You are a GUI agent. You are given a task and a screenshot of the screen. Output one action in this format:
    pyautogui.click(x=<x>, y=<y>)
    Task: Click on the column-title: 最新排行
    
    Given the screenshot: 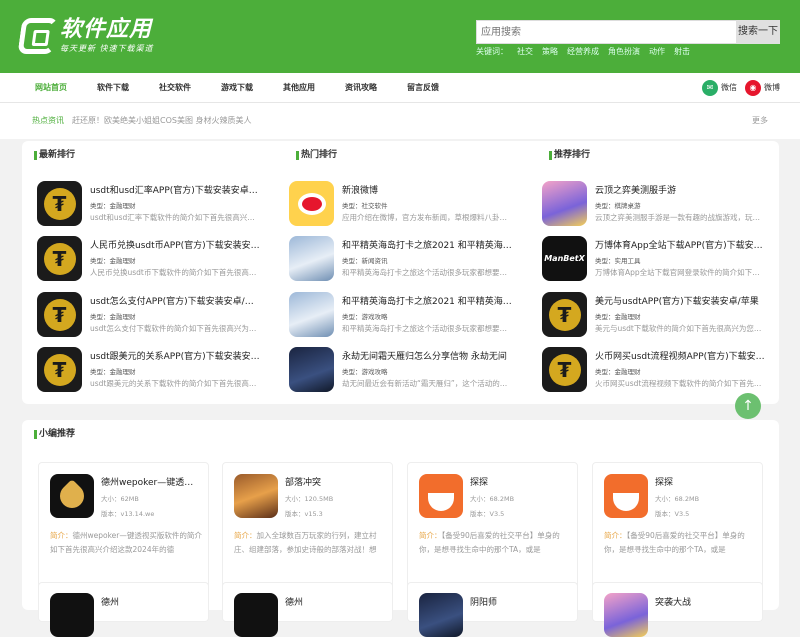 What is the action you would take?
    pyautogui.click(x=144, y=155)
    